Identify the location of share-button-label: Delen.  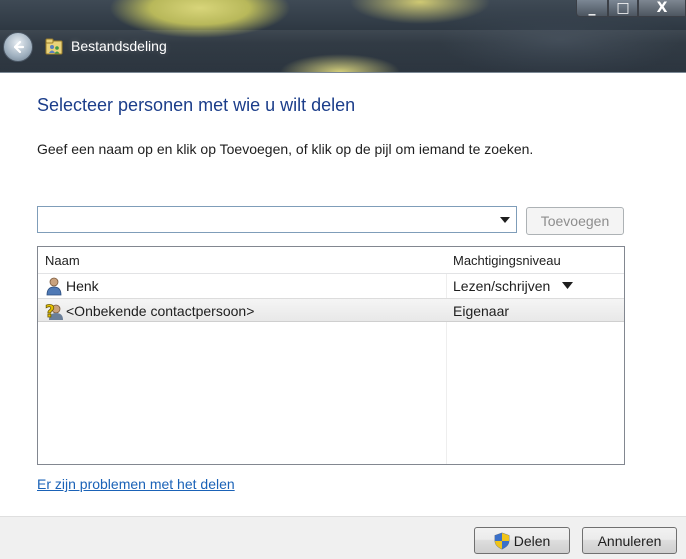
(532, 540).